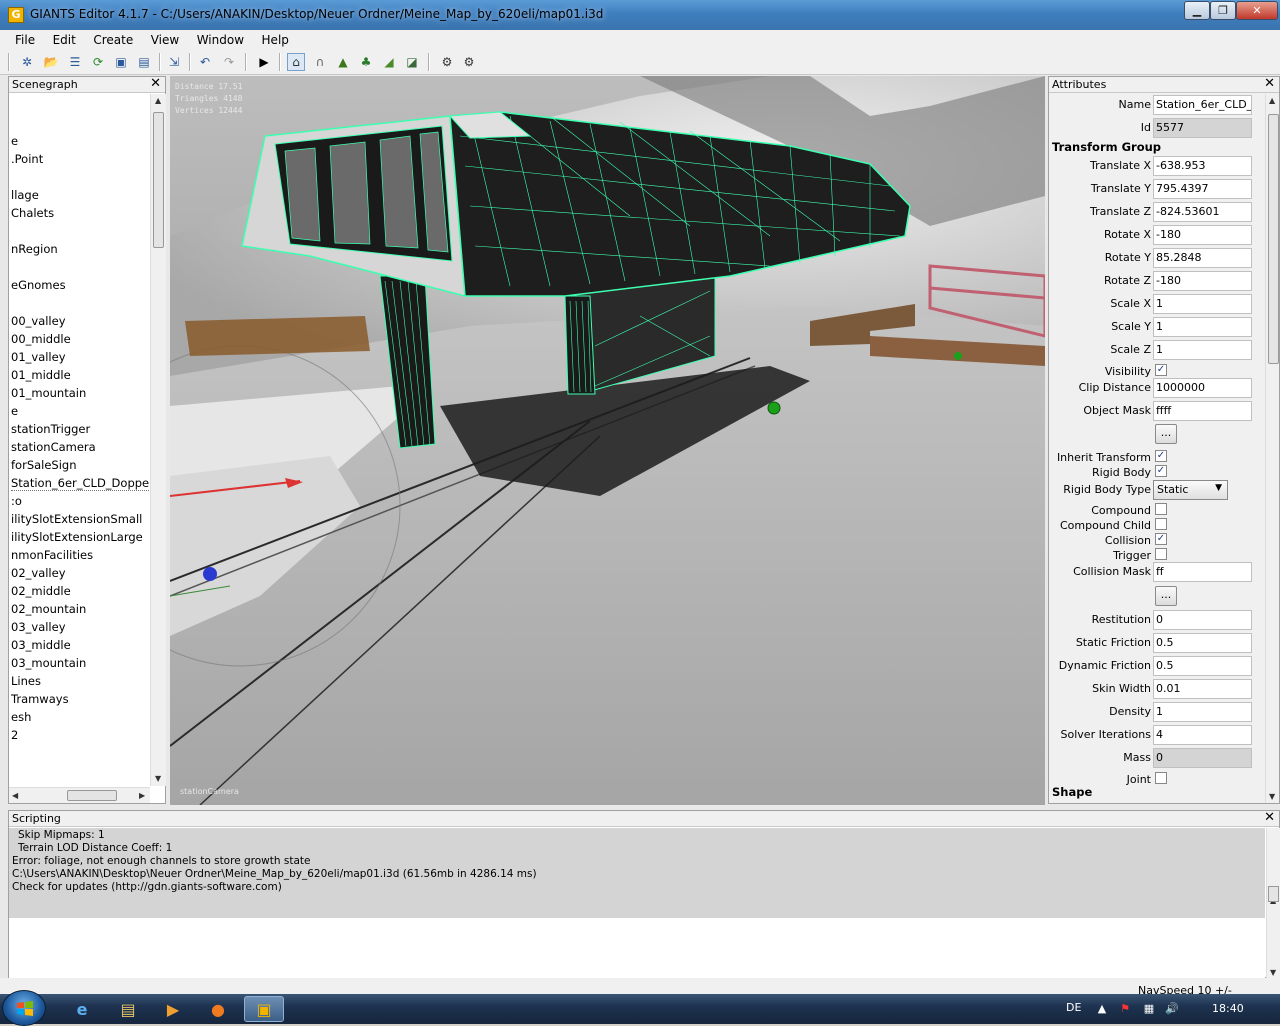  I want to click on scenegraph-node: :o, so click(16, 501).